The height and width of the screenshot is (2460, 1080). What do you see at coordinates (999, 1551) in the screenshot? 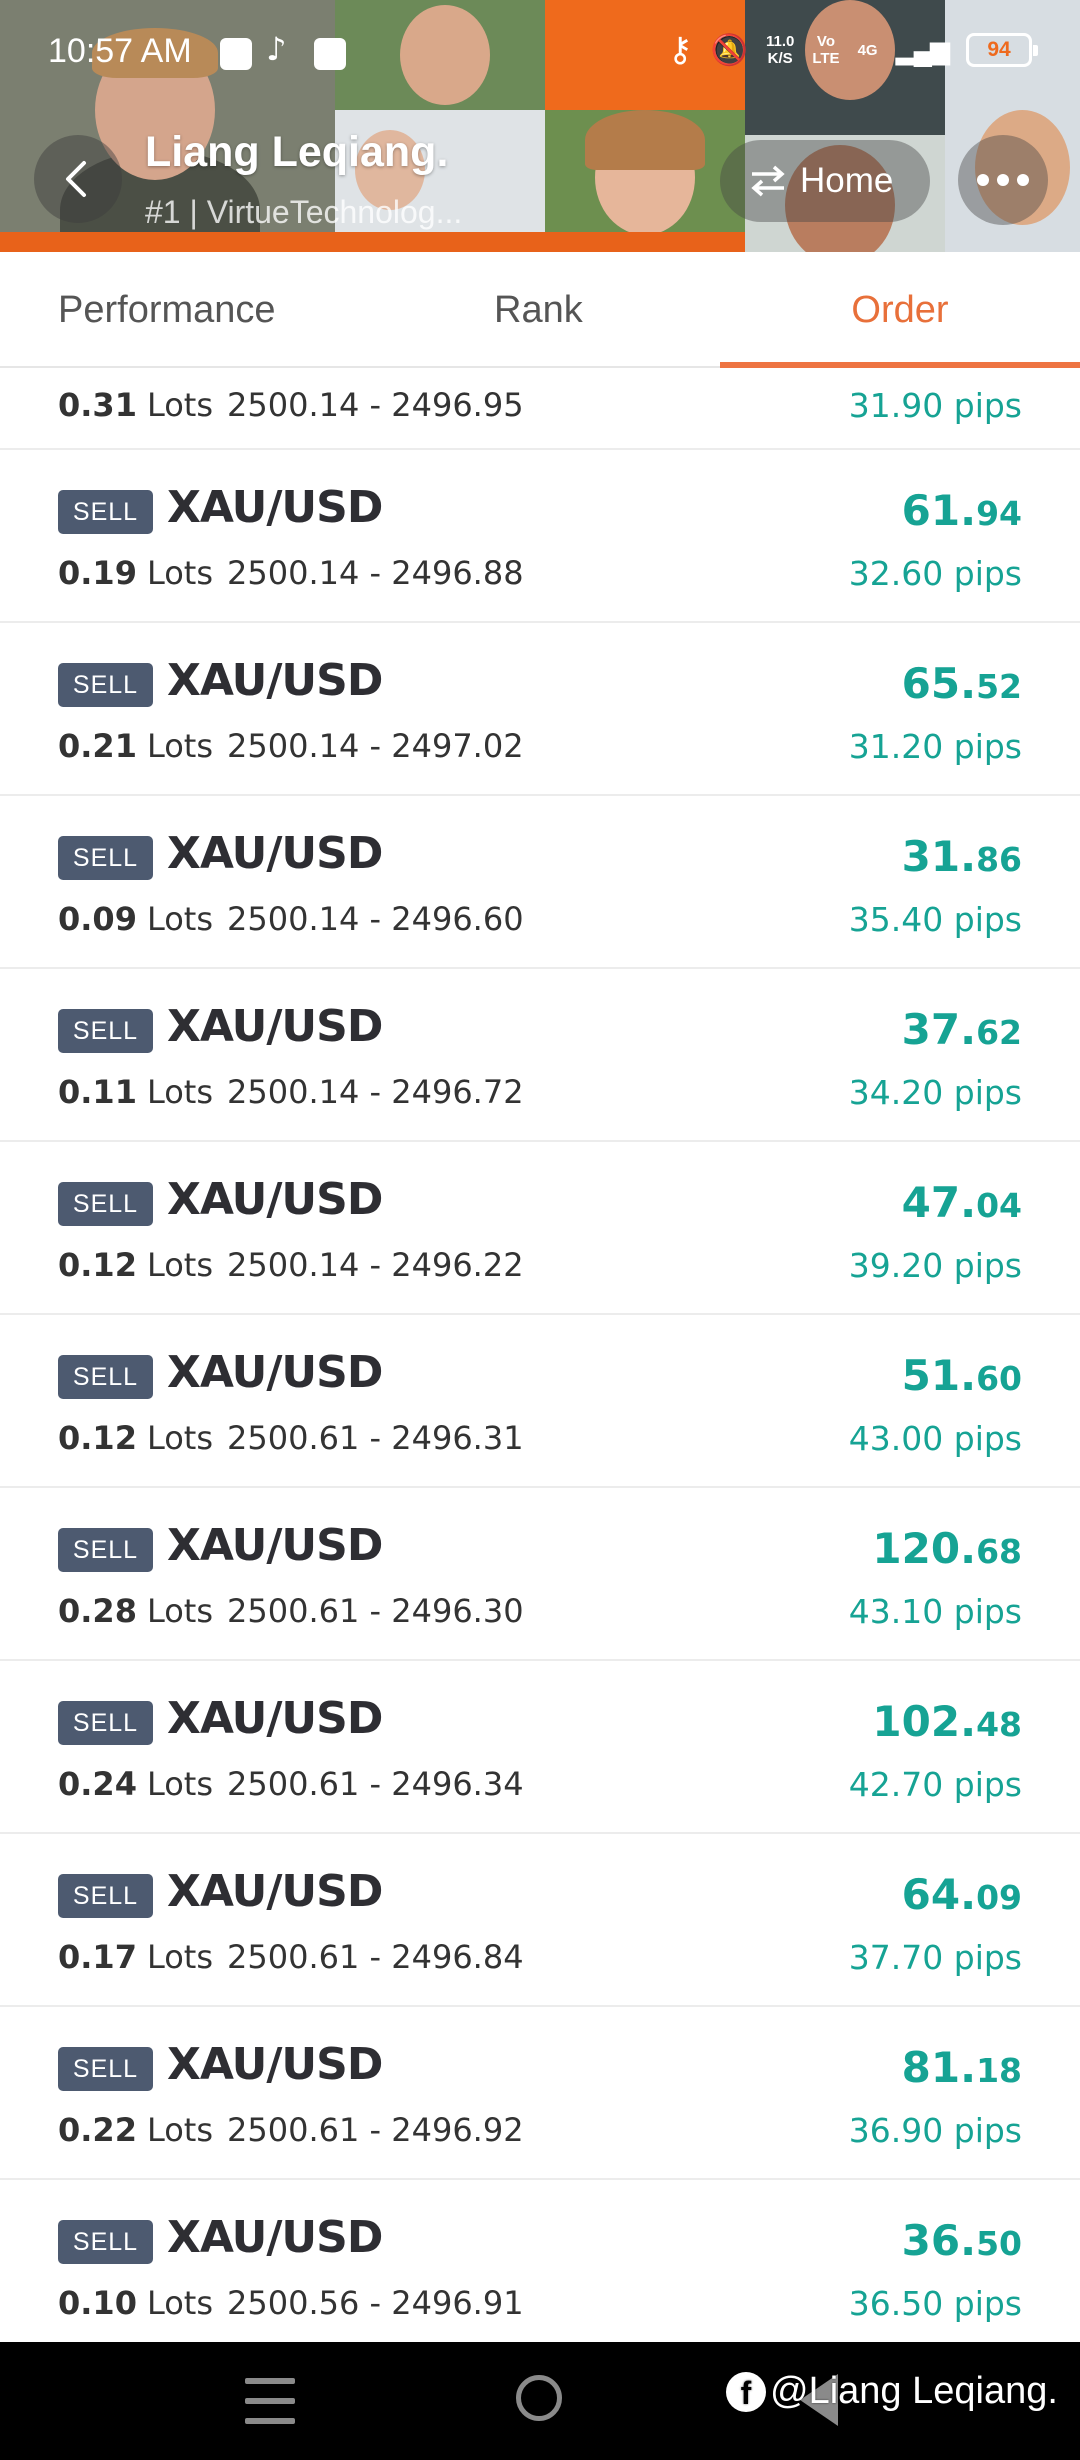
I see `profit-decimal: 68` at bounding box center [999, 1551].